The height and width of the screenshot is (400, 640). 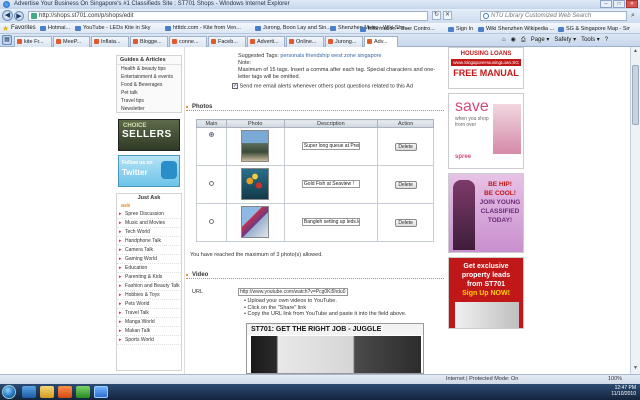 I want to click on guide-link: Food & Beverages, so click(x=149, y=85).